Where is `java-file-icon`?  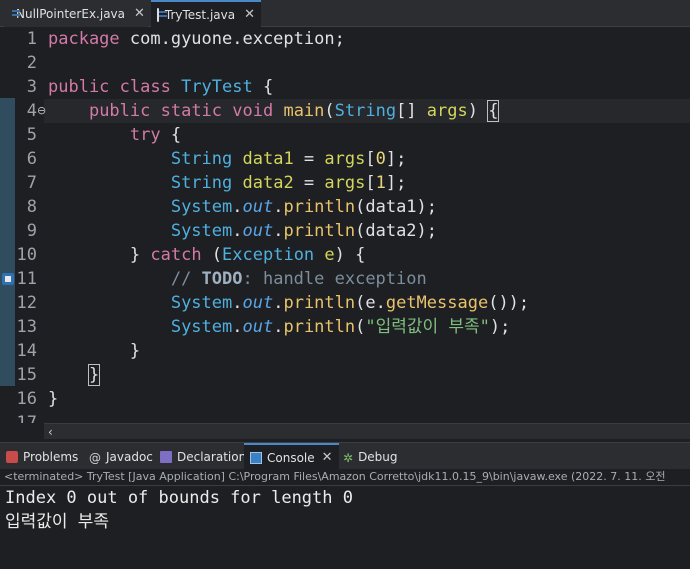 java-file-icon is located at coordinates (162, 14).